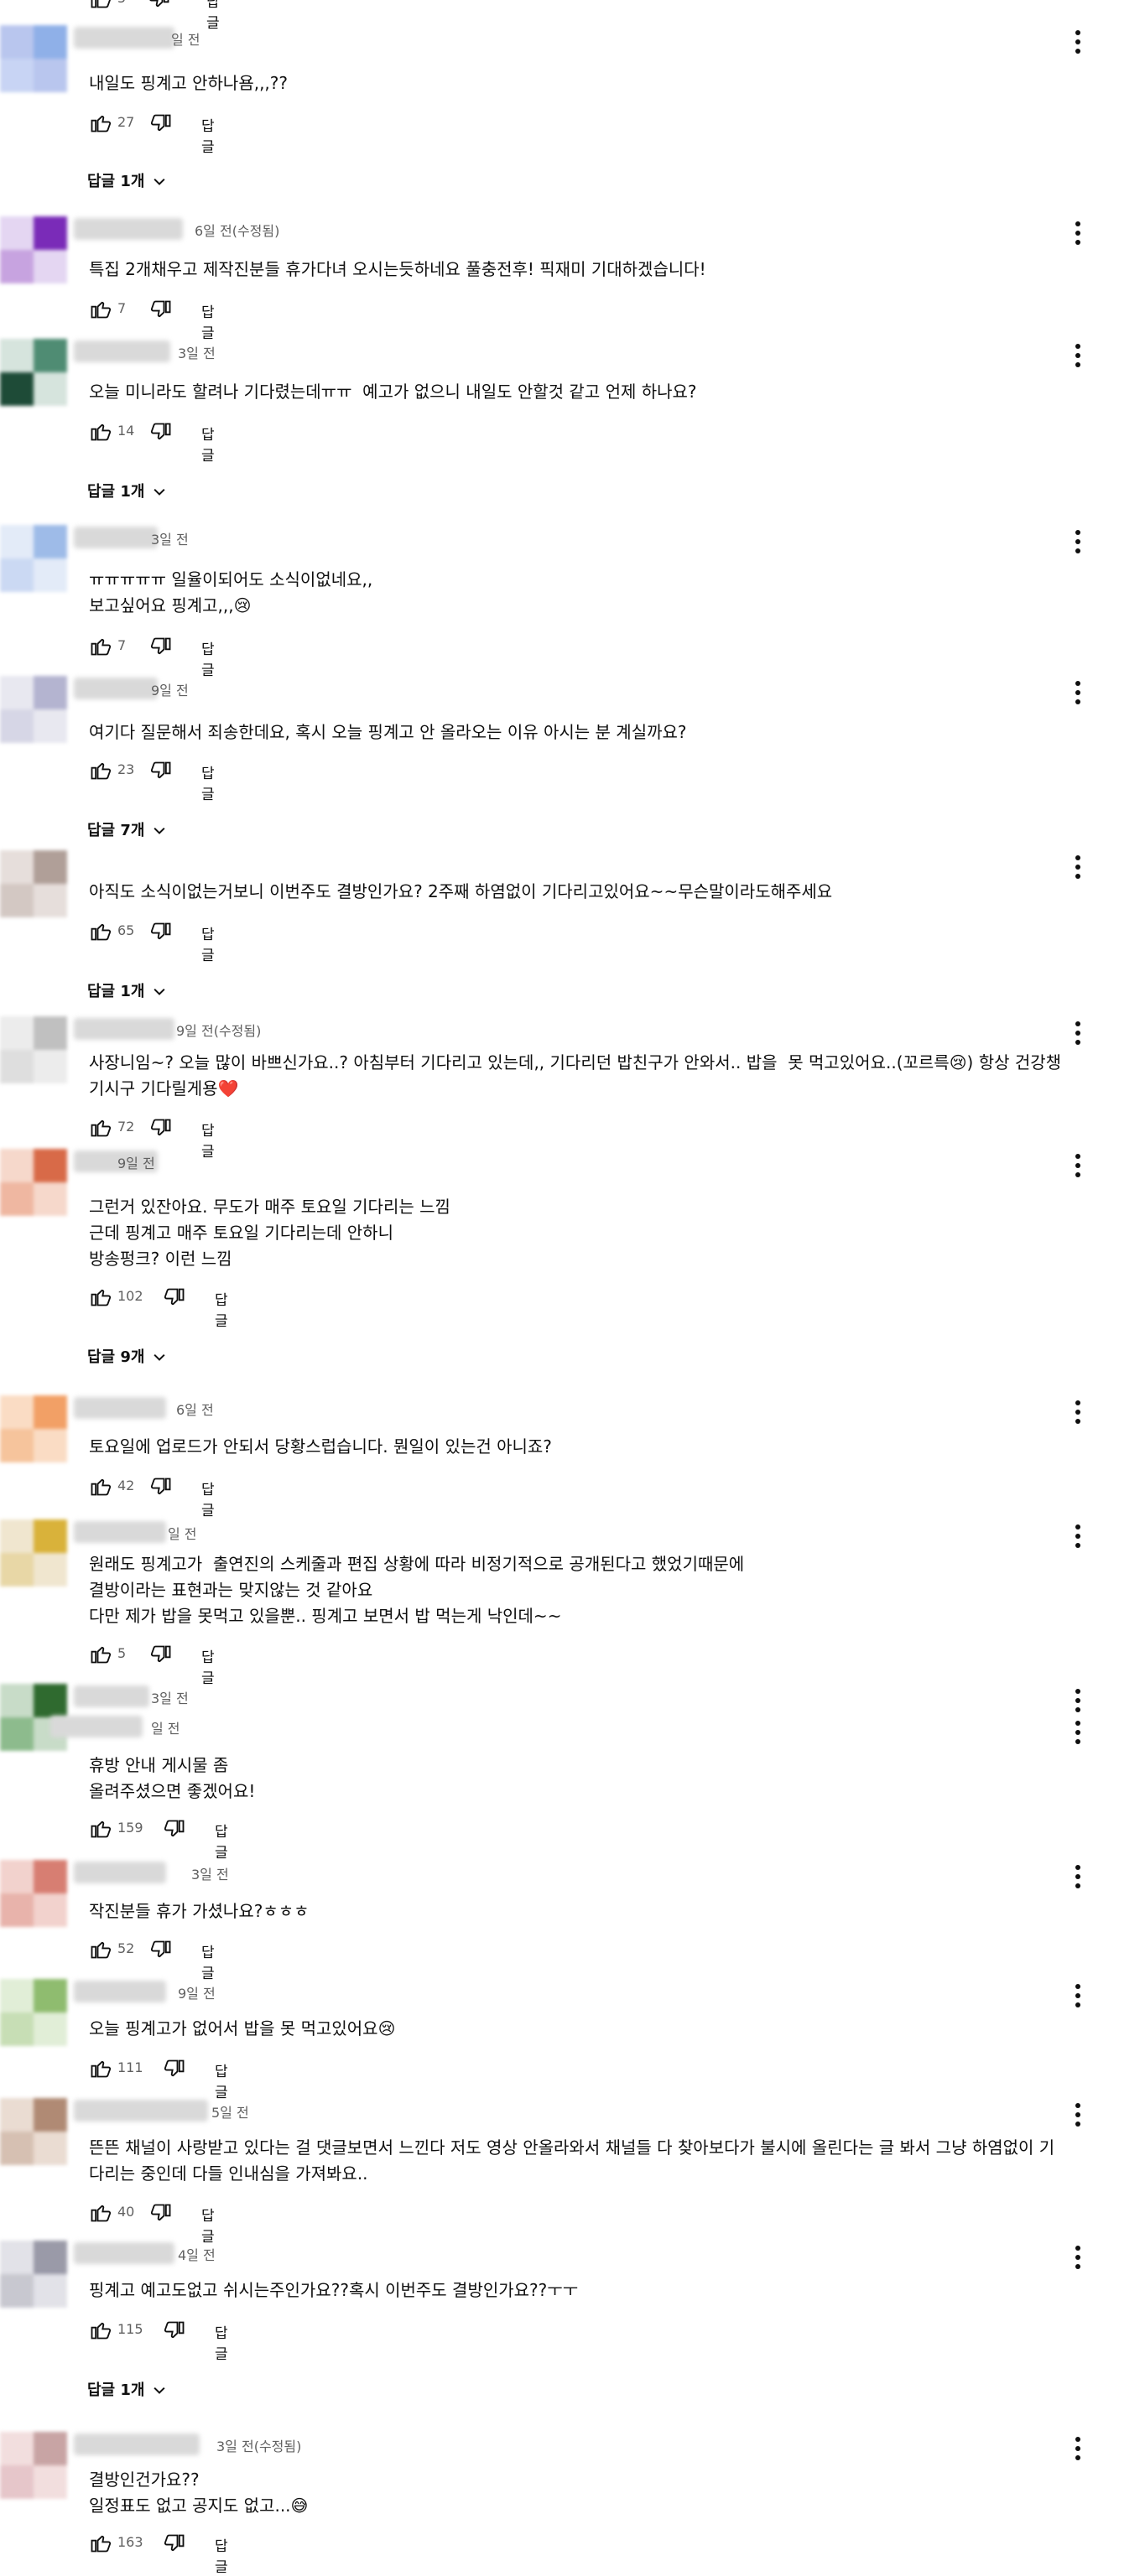 This screenshot has height=2576, width=1145. What do you see at coordinates (218, 1030) in the screenshot?
I see `comment-timestamp: 9일 전(수정됨)` at bounding box center [218, 1030].